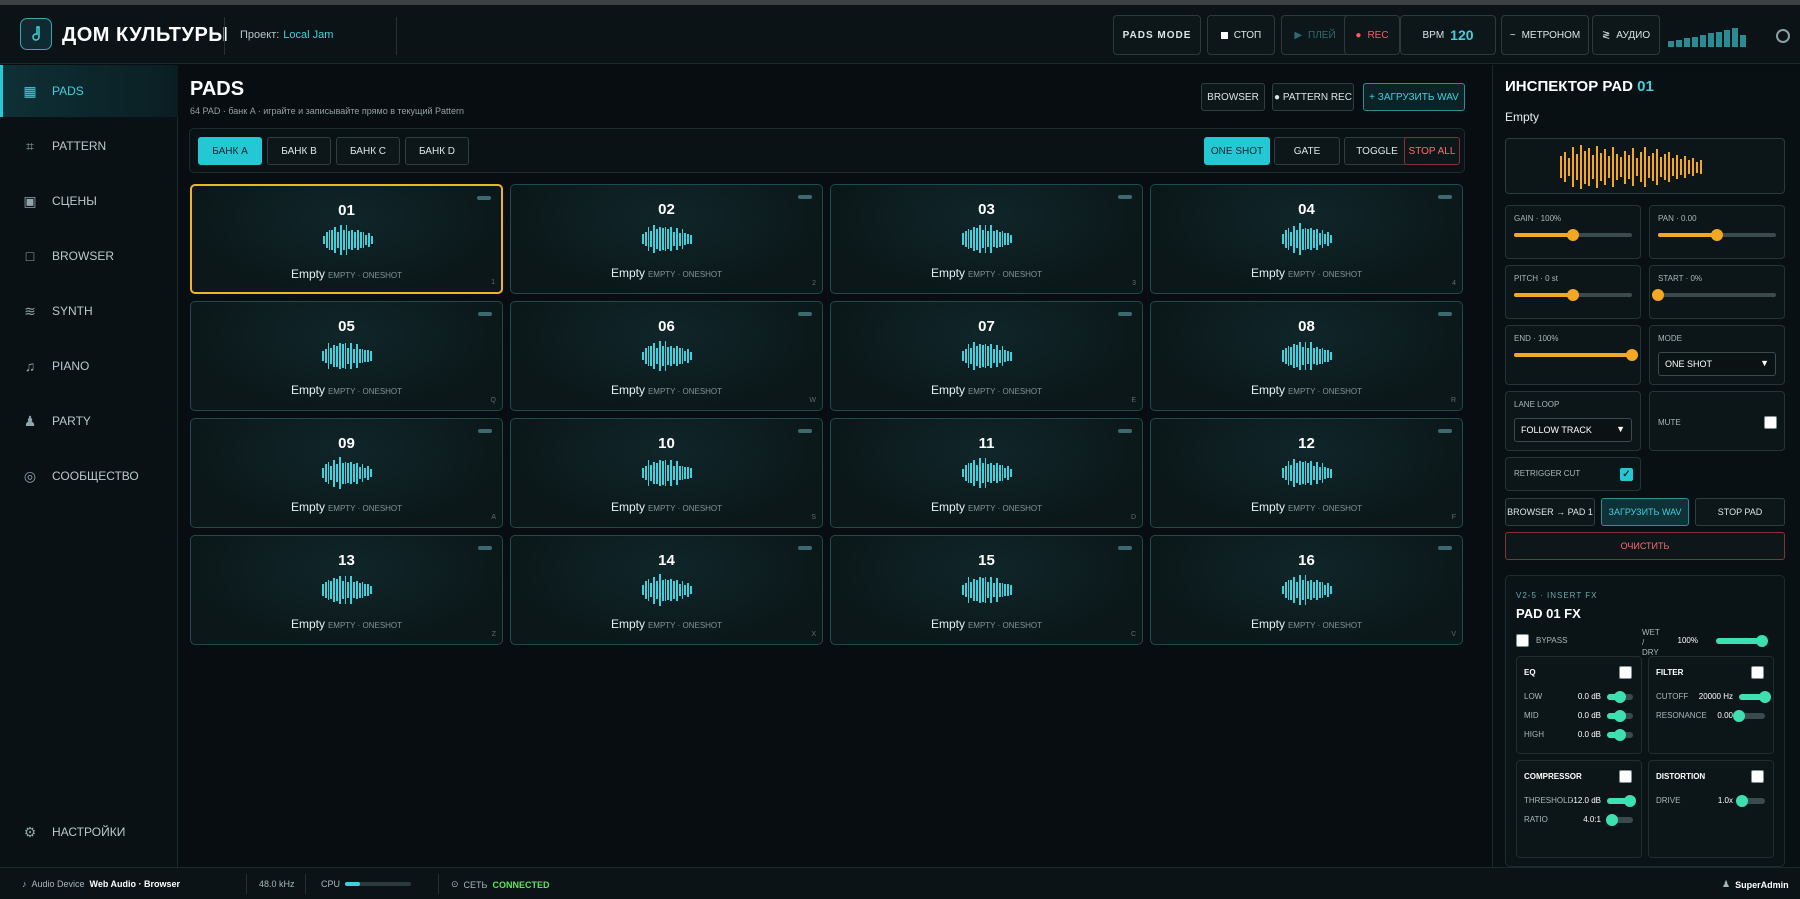 The height and width of the screenshot is (899, 1800). What do you see at coordinates (1267, 273) in the screenshot?
I see `pad-sample-name: Empty` at bounding box center [1267, 273].